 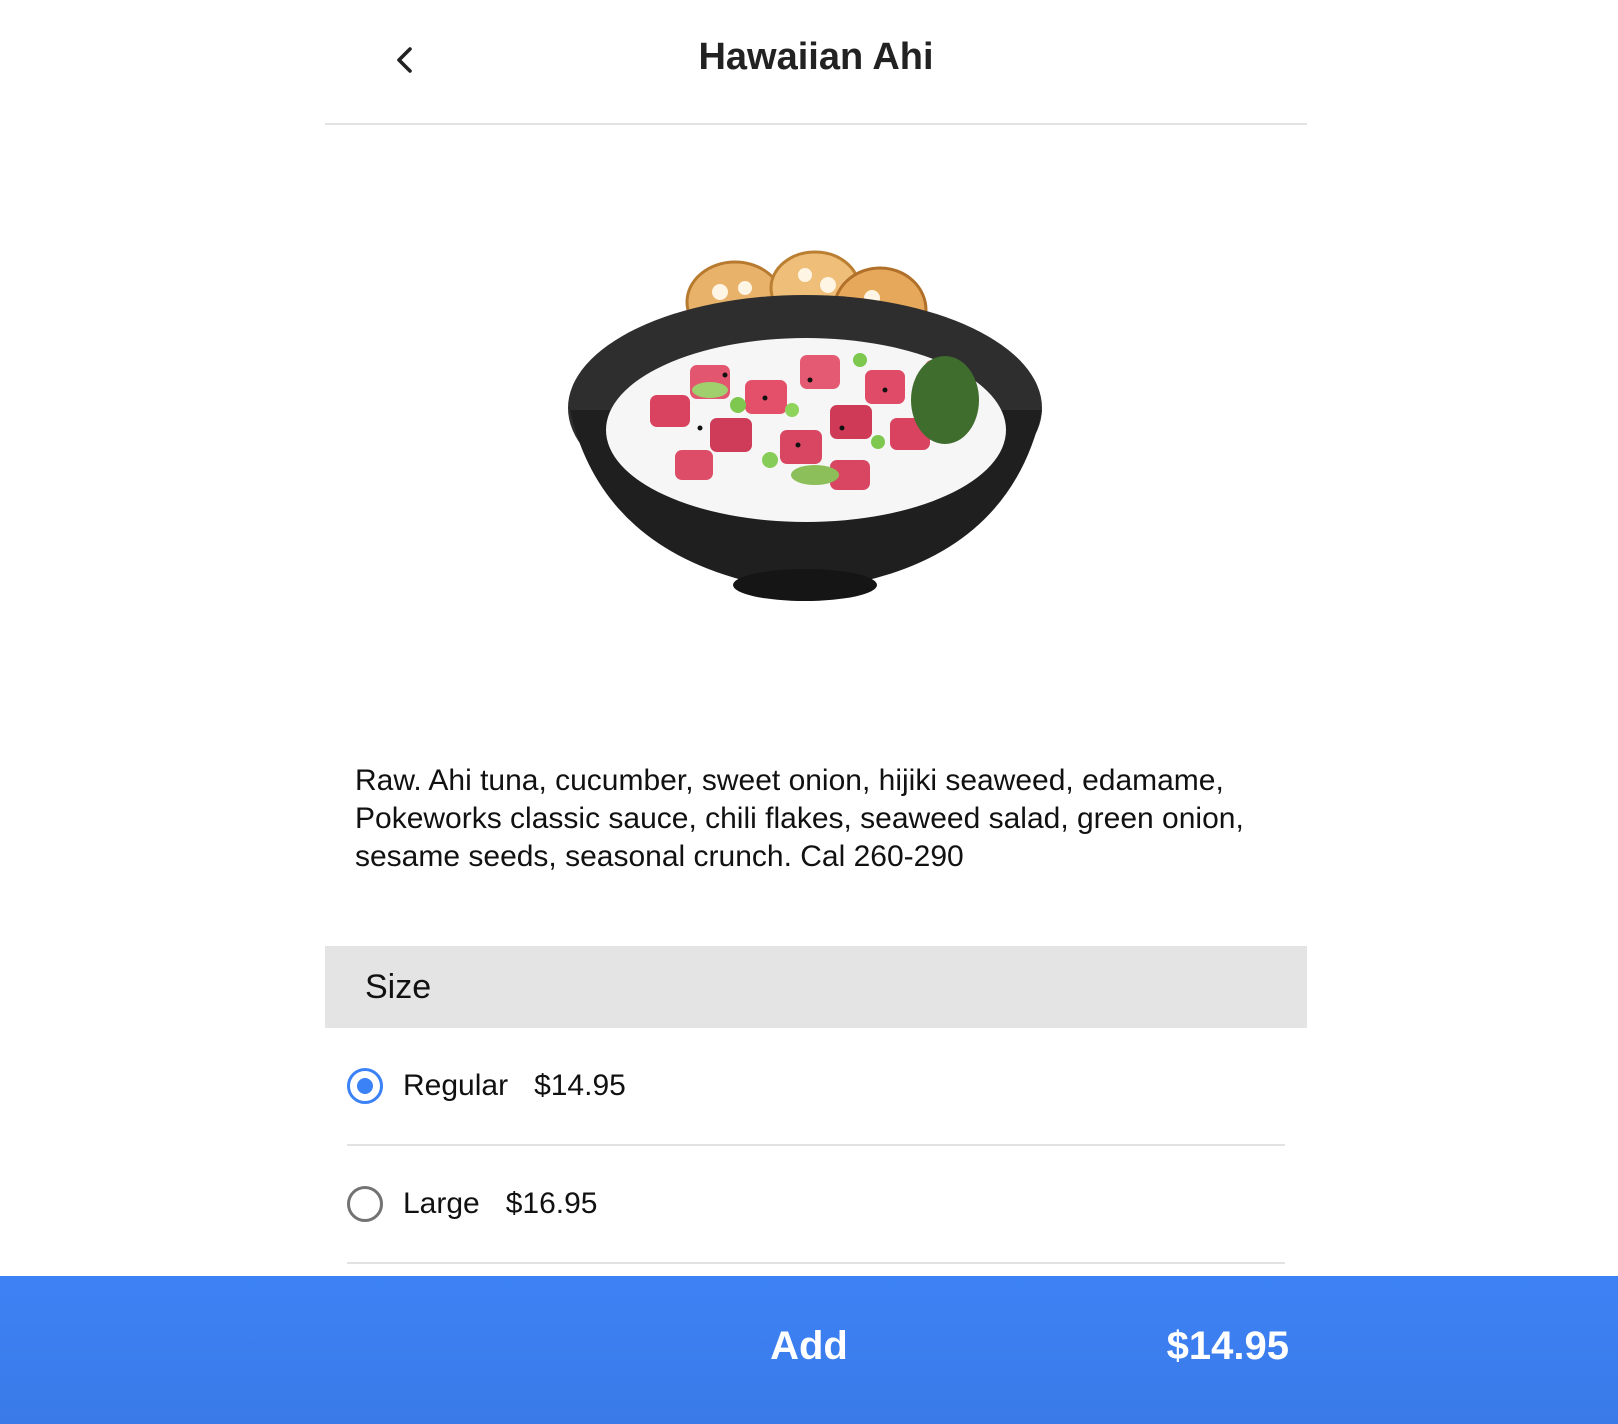 I want to click on size-section-title: Size, so click(x=398, y=987).